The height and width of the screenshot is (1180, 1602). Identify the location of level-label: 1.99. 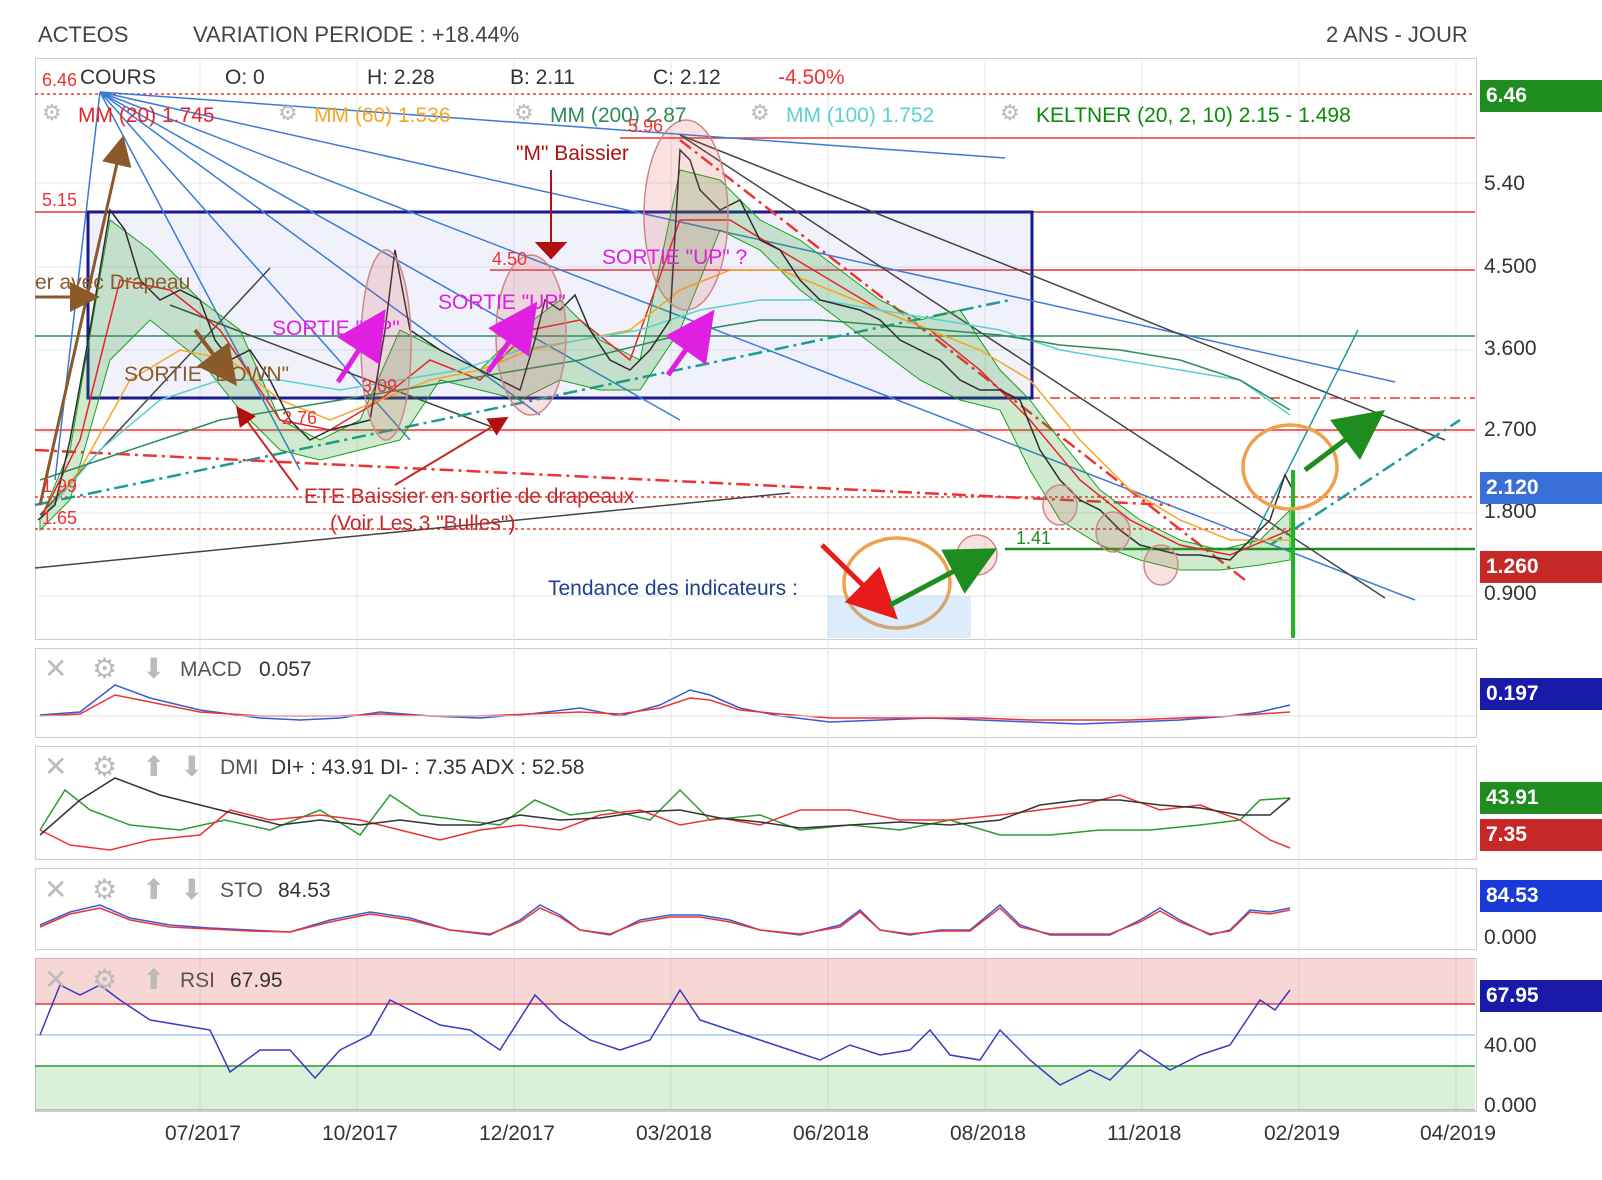
(60, 486).